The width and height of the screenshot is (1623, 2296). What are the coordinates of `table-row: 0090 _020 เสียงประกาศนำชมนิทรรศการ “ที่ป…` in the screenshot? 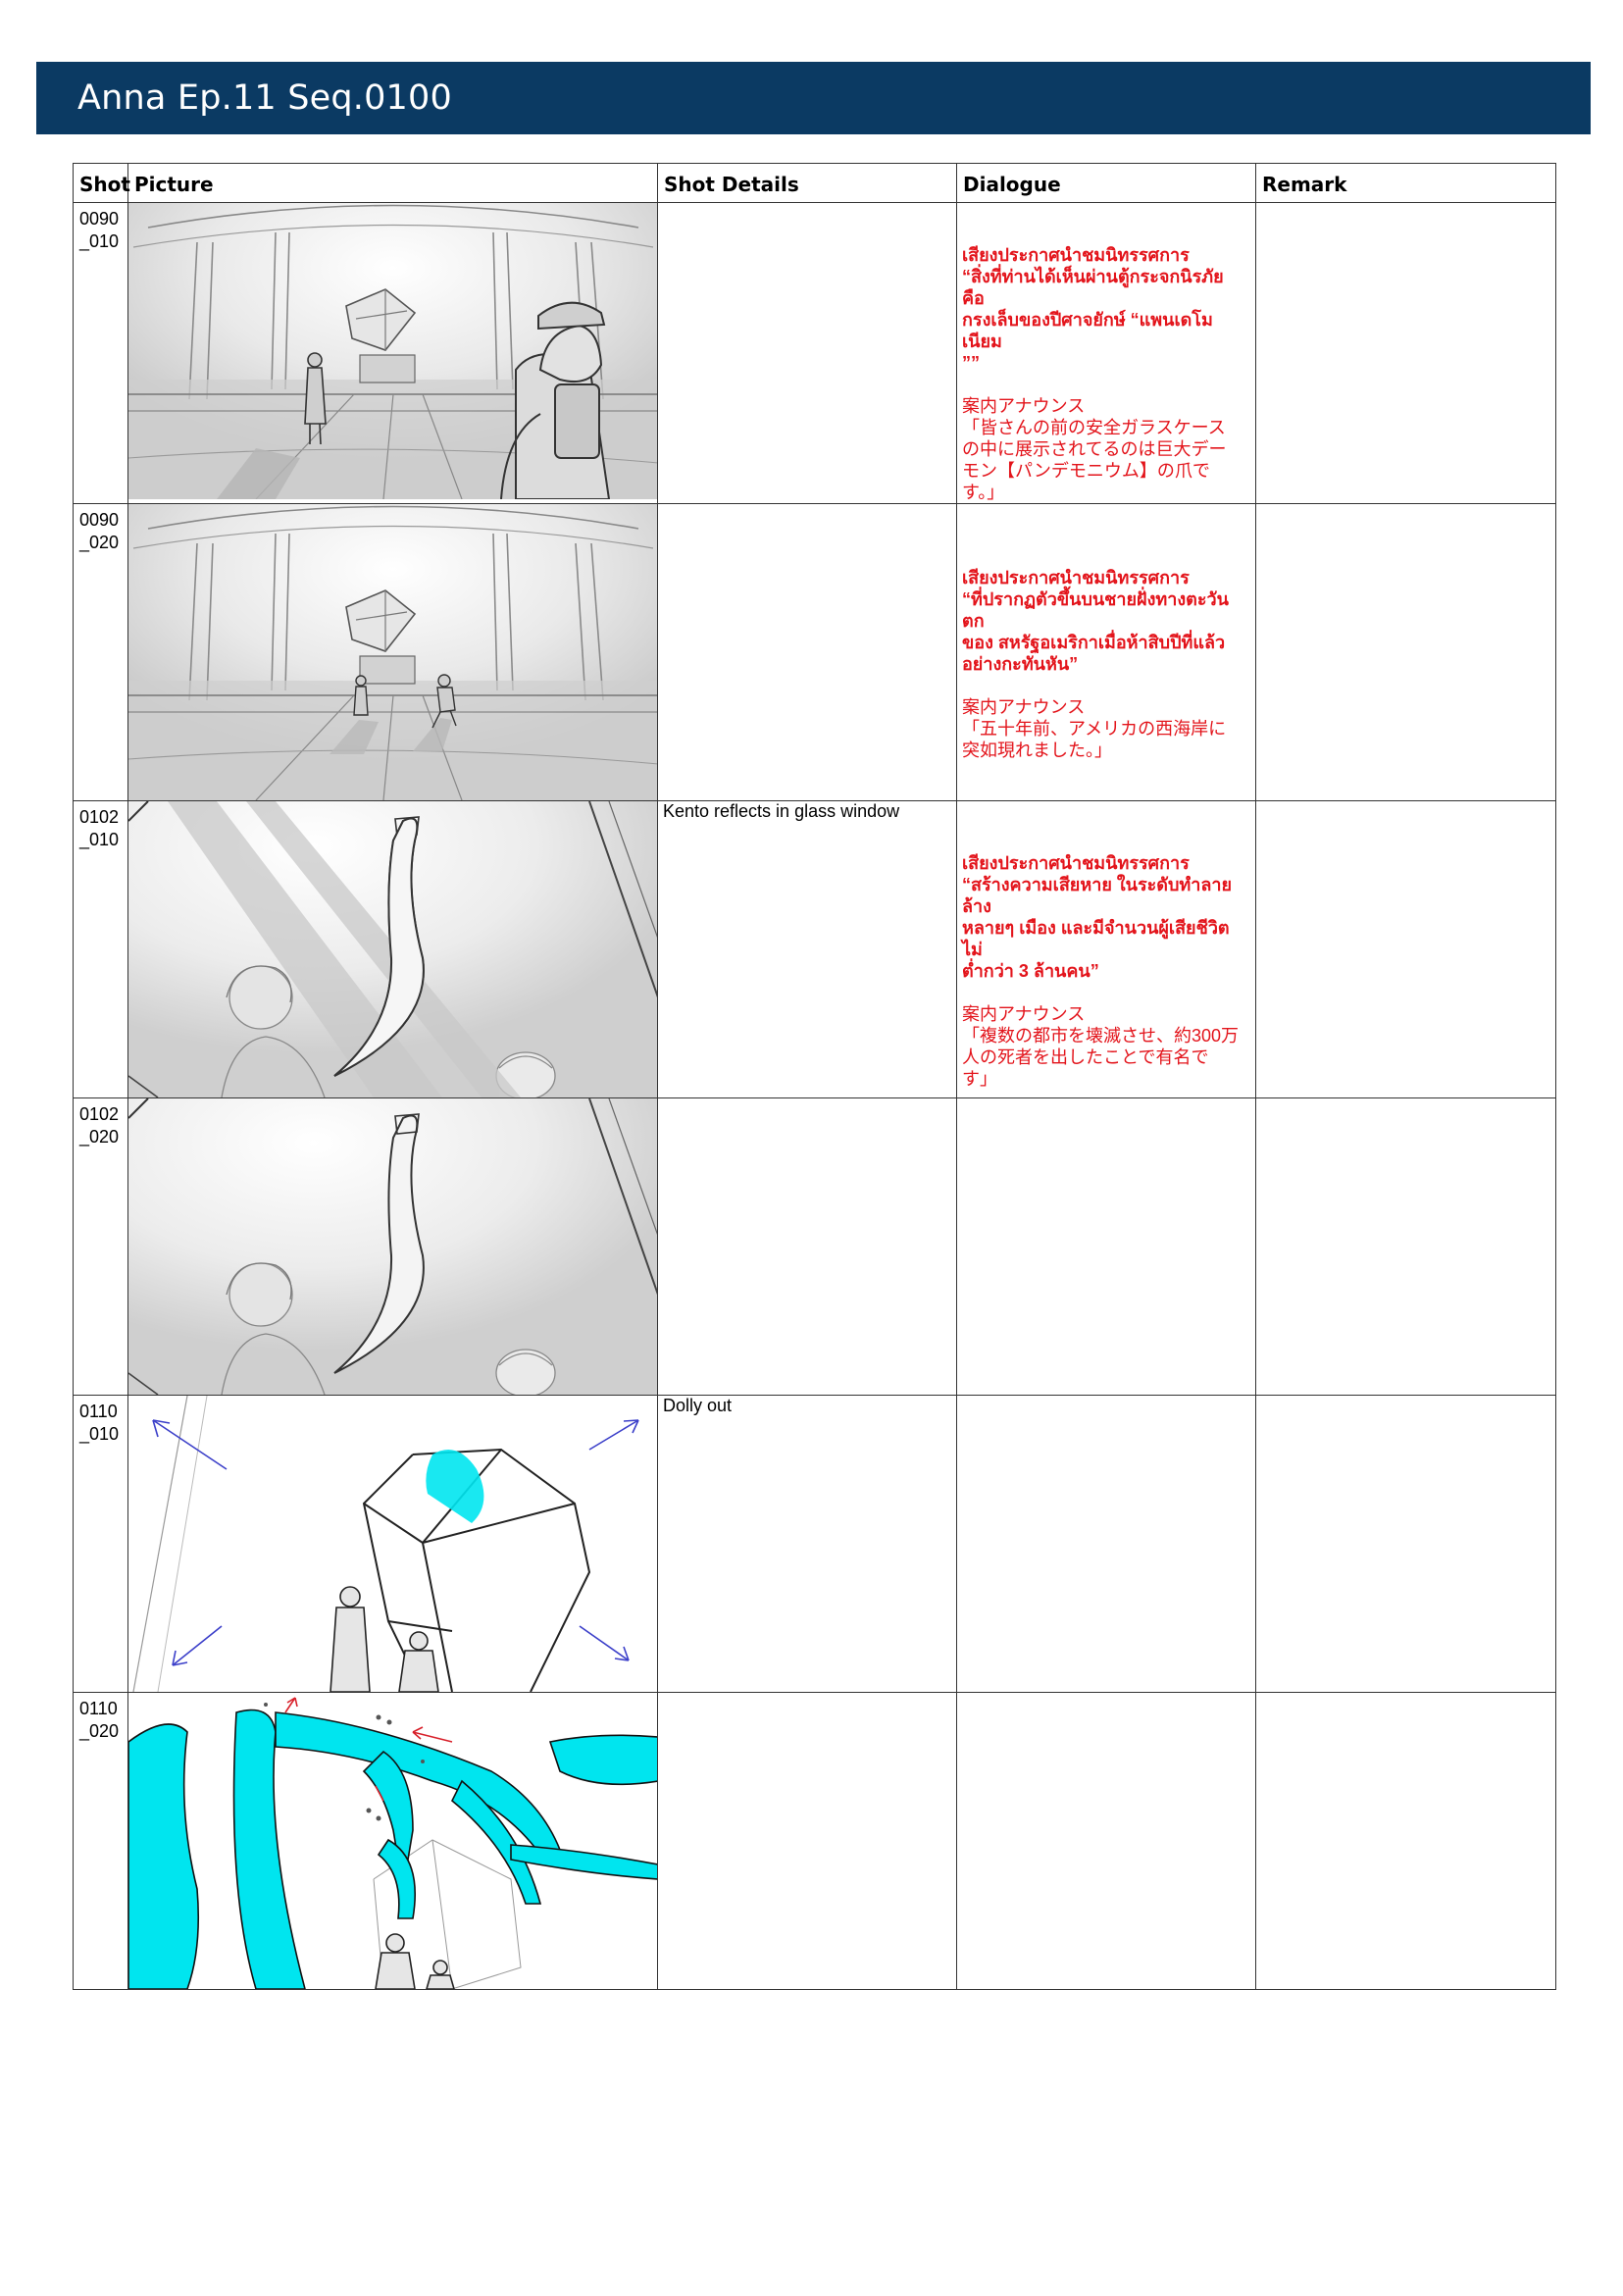 It's located at (815, 652).